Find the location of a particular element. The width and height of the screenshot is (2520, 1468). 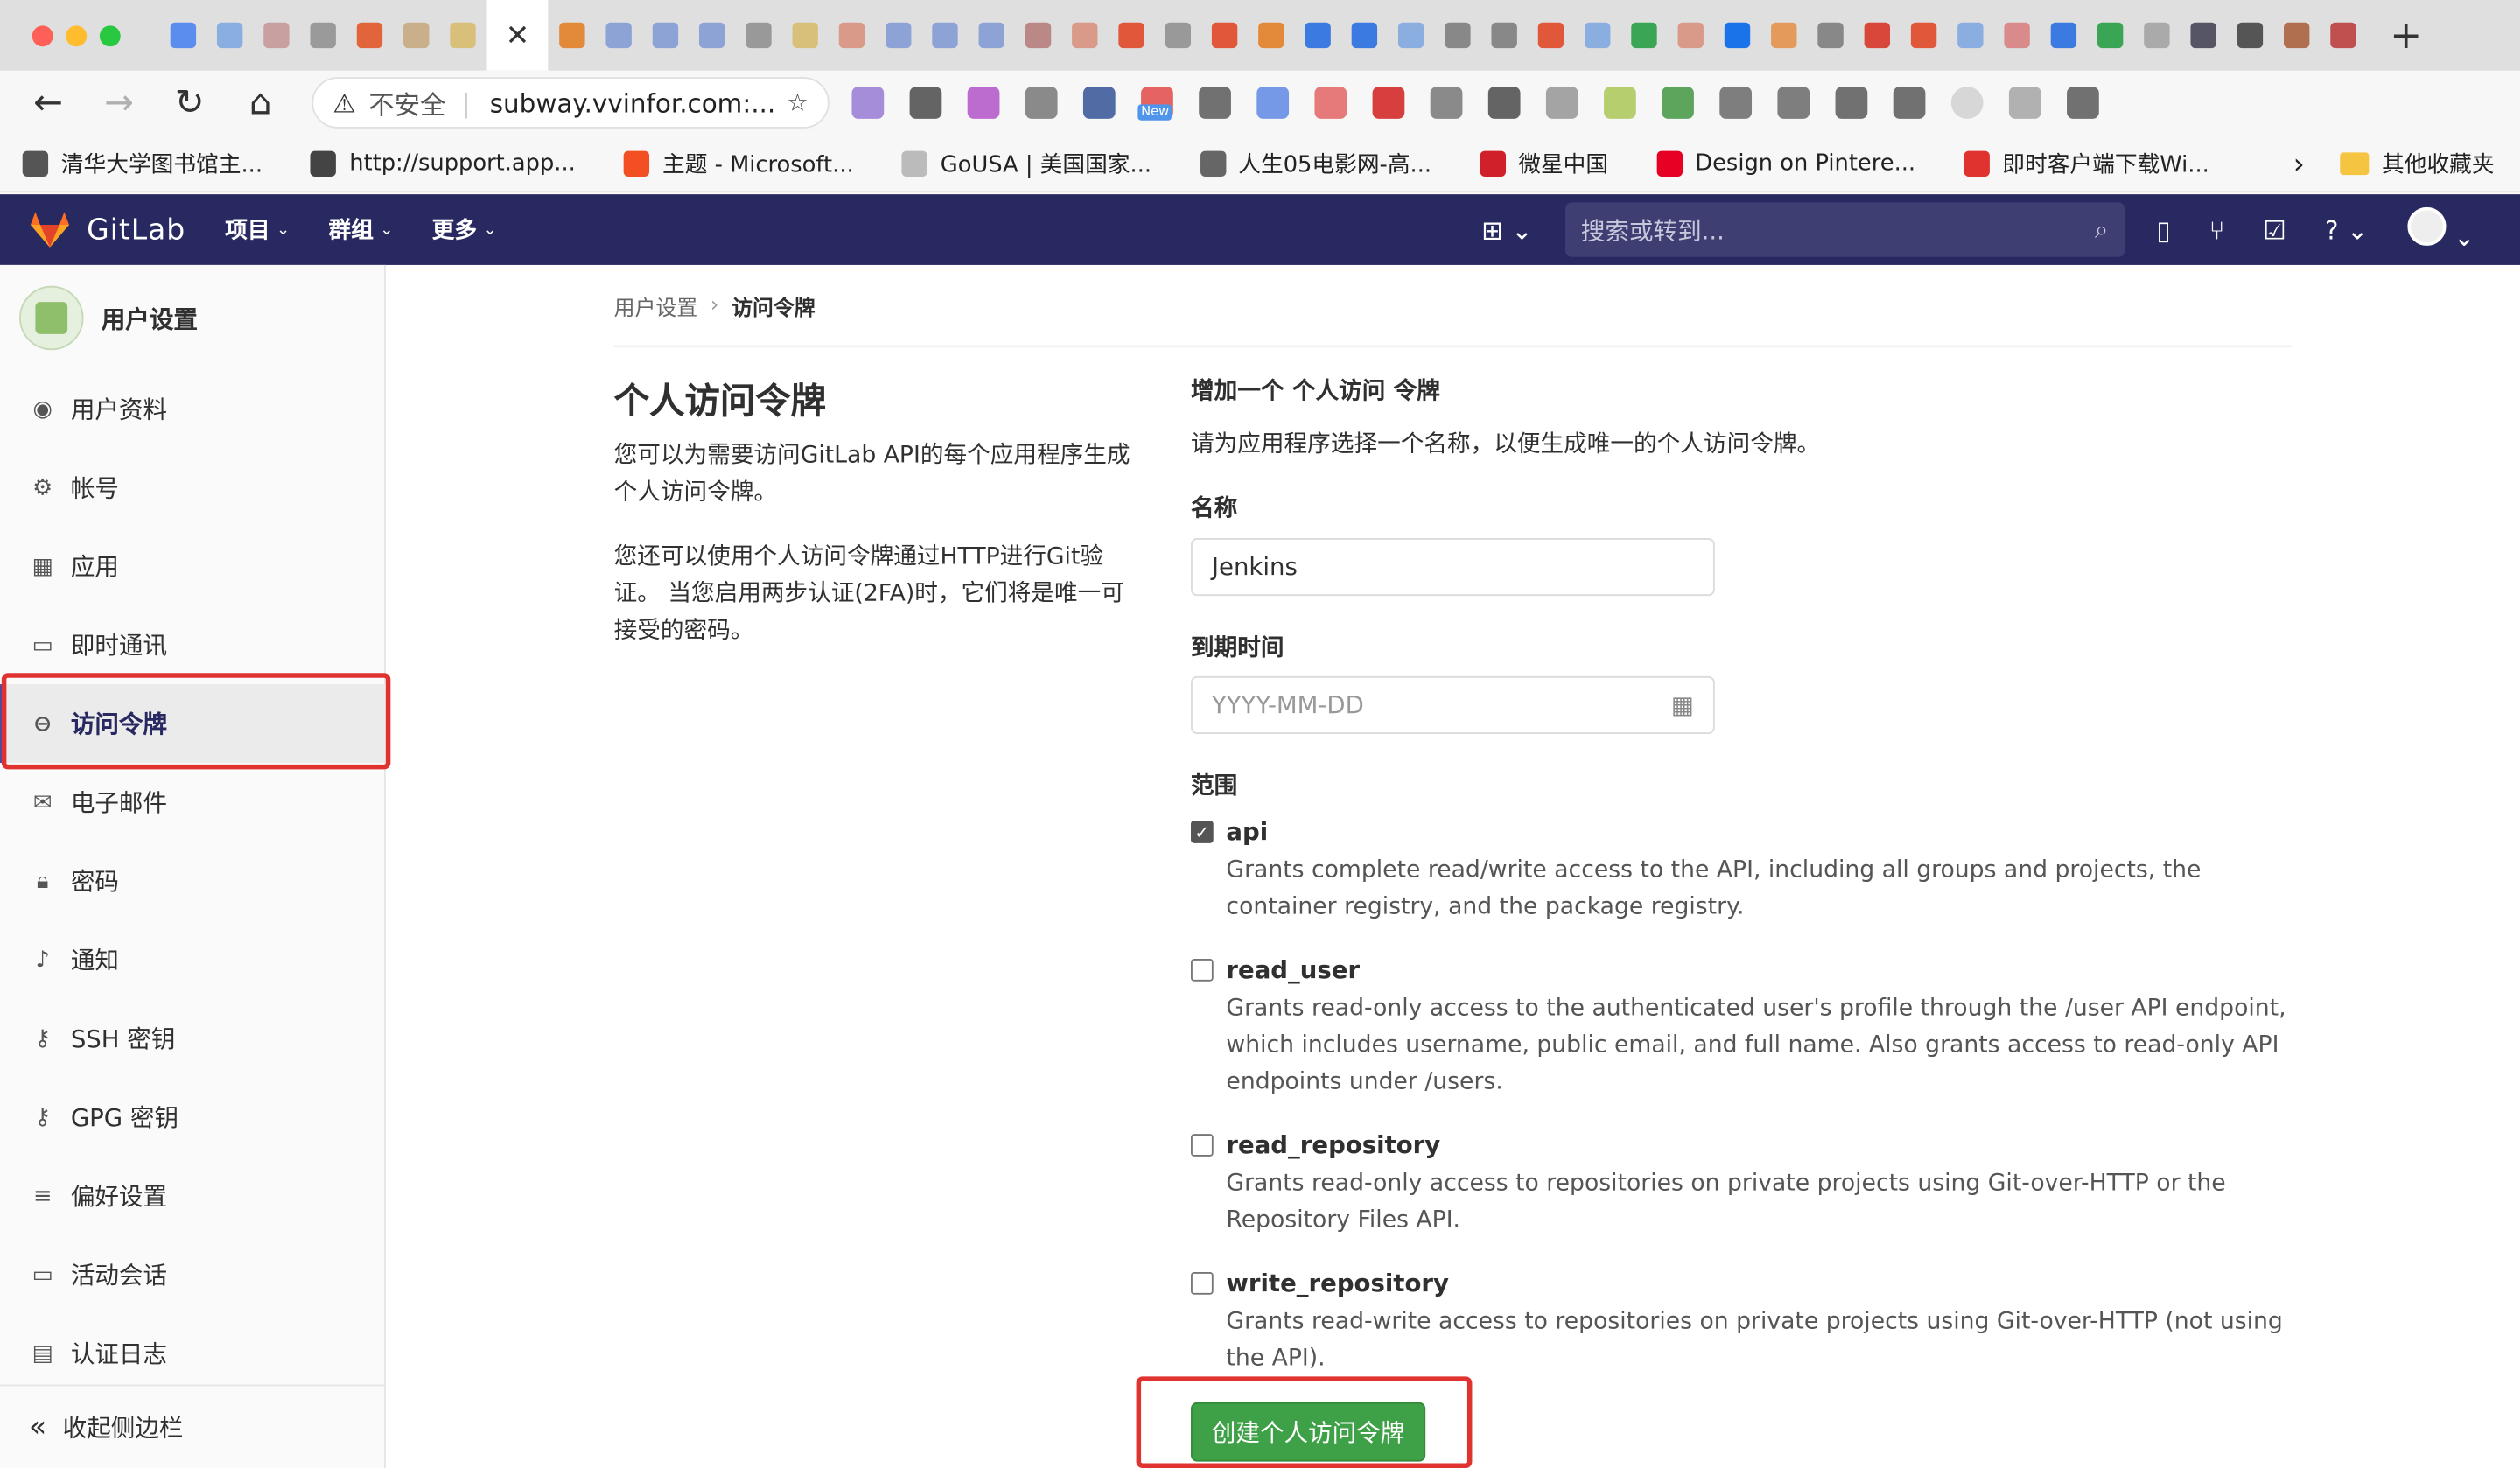

scope-checkbox: ✓ is located at coordinates (1202, 832).